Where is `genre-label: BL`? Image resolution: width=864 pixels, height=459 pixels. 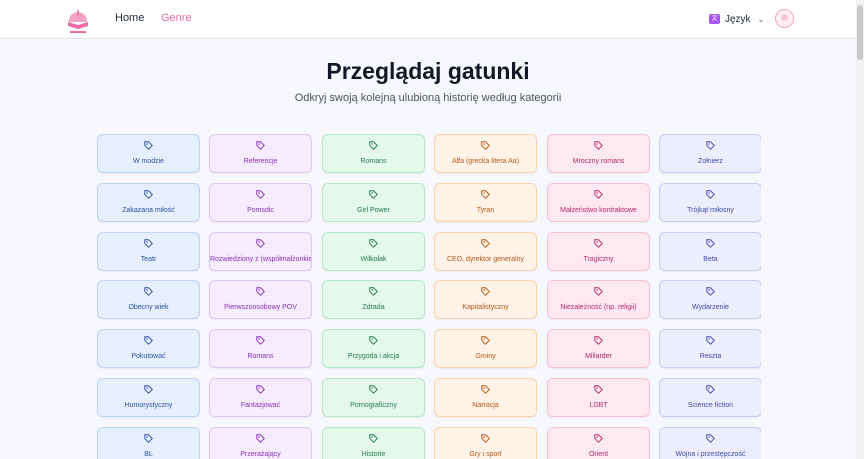
genre-label: BL is located at coordinates (148, 454).